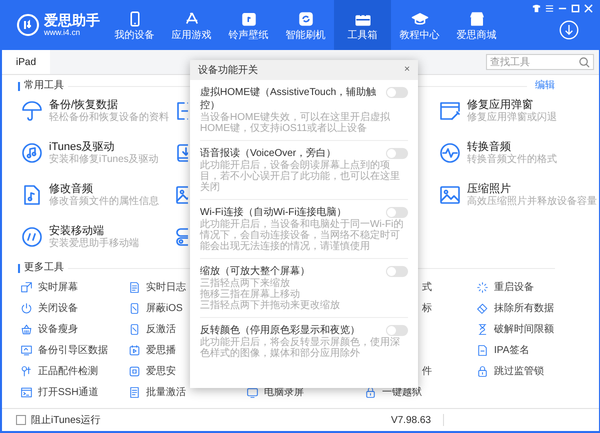 This screenshot has height=433, width=600. I want to click on option-title: 虚拟HOME键（AssistiveTouch，辅助触控）, so click(289, 99).